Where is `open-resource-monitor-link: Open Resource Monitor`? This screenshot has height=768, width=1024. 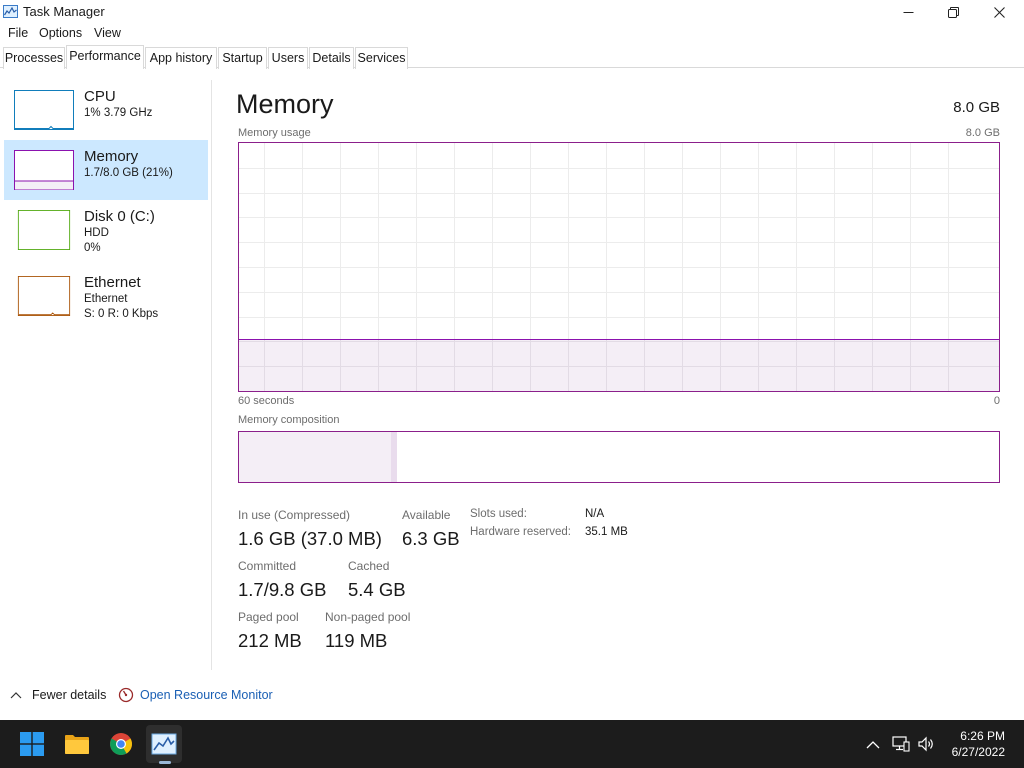
open-resource-monitor-link: Open Resource Monitor is located at coordinates (195, 695).